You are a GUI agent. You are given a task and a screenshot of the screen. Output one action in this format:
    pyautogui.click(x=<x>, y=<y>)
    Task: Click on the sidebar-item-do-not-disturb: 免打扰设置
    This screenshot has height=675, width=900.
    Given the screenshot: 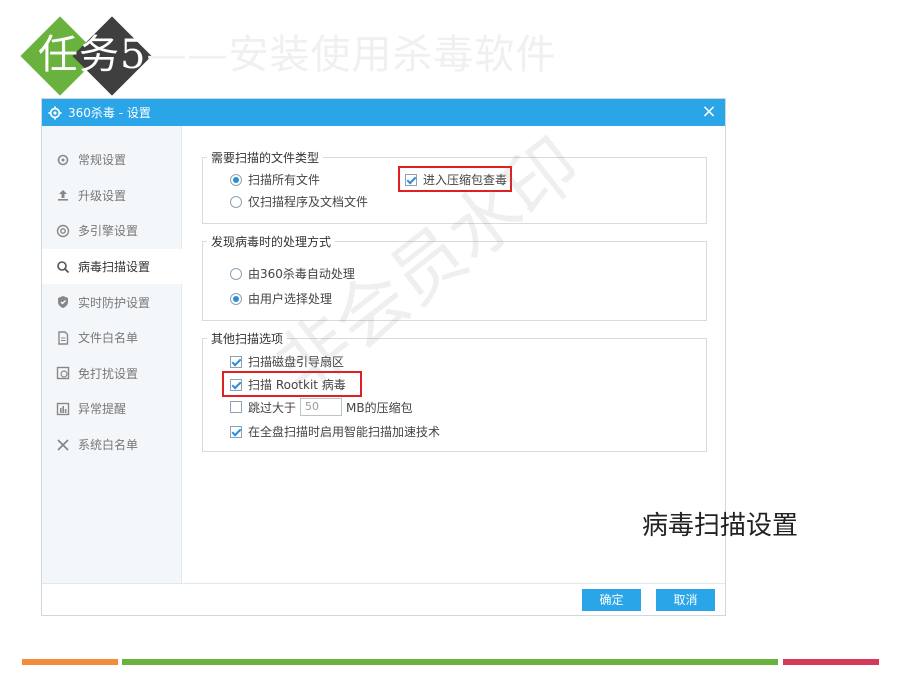 What is the action you would take?
    pyautogui.click(x=111, y=374)
    